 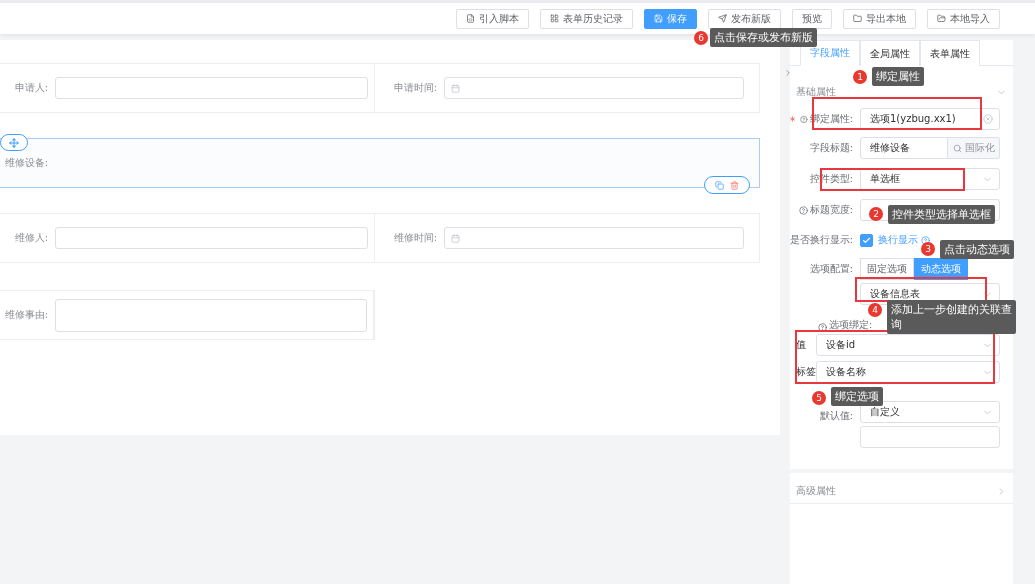 I want to click on property-label: 标签, so click(x=806, y=372).